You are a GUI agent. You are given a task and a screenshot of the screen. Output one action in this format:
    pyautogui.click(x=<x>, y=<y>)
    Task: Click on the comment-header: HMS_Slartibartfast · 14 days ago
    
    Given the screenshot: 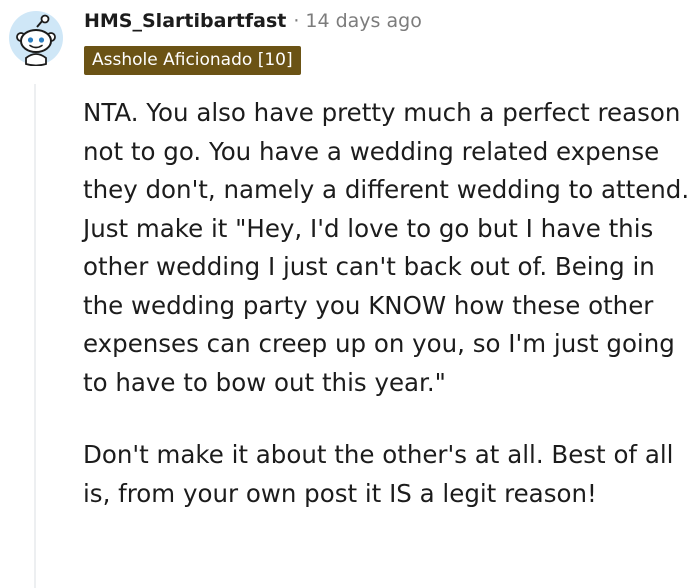 What is the action you would take?
    pyautogui.click(x=253, y=21)
    